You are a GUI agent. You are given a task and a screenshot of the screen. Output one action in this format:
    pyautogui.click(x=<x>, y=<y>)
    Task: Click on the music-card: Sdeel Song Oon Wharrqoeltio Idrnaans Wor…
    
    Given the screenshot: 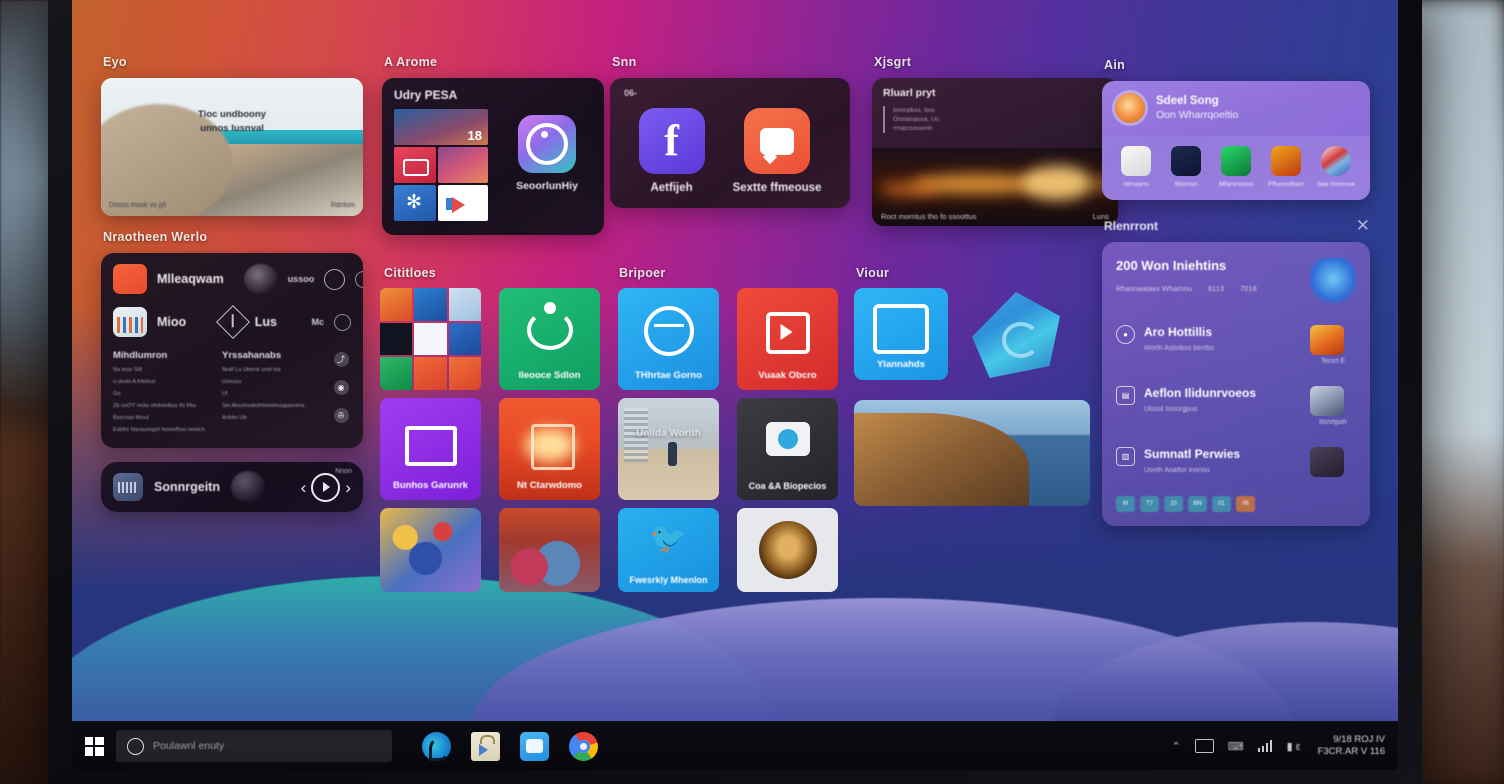 What is the action you would take?
    pyautogui.click(x=1236, y=140)
    